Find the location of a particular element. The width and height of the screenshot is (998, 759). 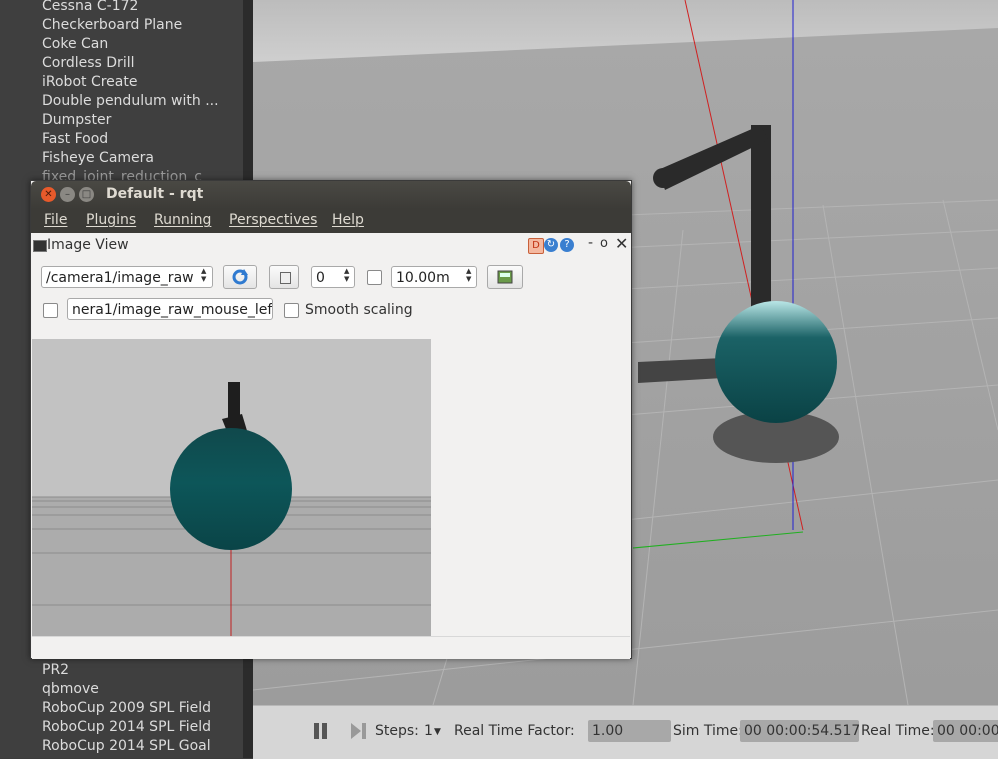

plugin-title: Image View is located at coordinates (88, 245).